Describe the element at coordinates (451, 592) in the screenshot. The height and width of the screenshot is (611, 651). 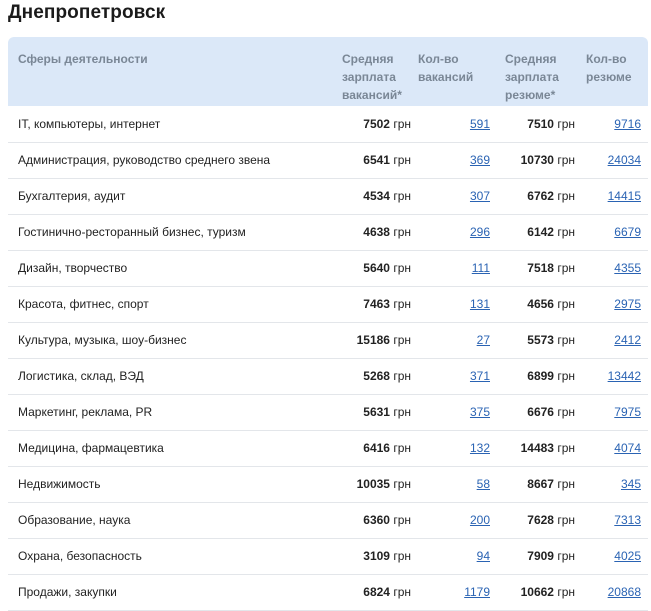
I see `cell-vacancy-count: 1179` at that location.